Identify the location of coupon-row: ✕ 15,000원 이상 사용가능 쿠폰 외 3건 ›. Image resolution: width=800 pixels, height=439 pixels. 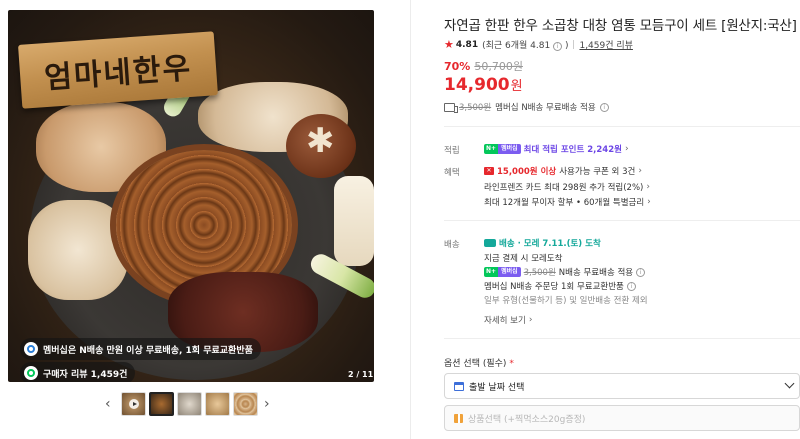
(563, 171).